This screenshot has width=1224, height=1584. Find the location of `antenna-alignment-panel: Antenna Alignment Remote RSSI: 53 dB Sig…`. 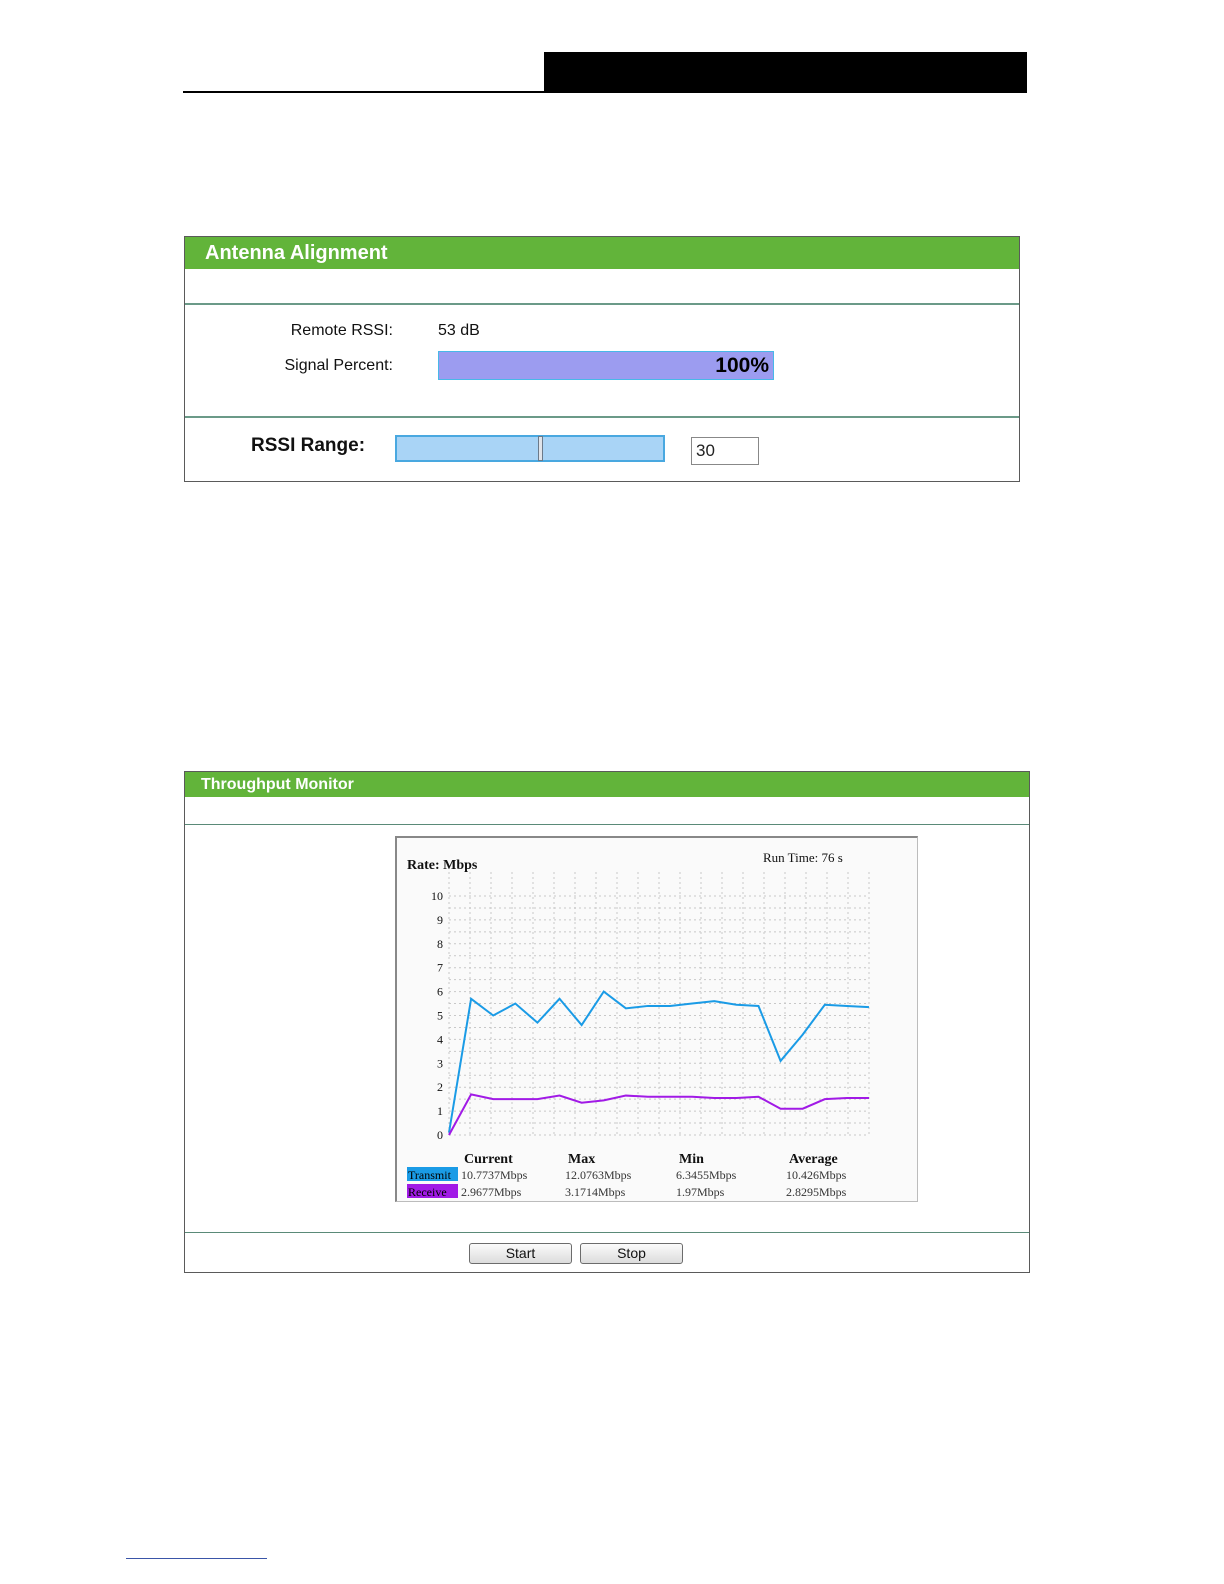

antenna-alignment-panel: Antenna Alignment Remote RSSI: 53 dB Sig… is located at coordinates (602, 359).